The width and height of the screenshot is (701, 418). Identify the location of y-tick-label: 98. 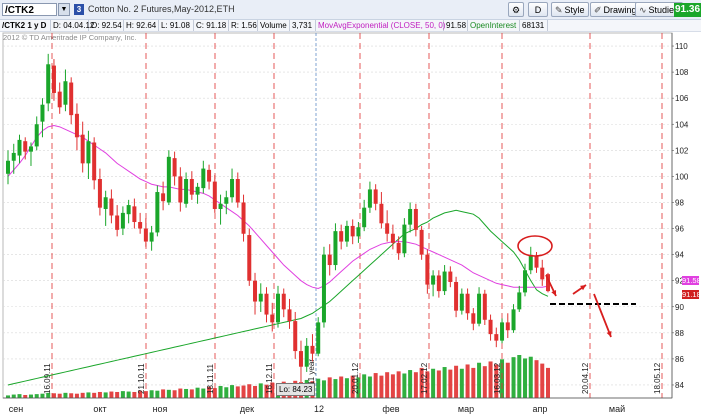
(679, 202).